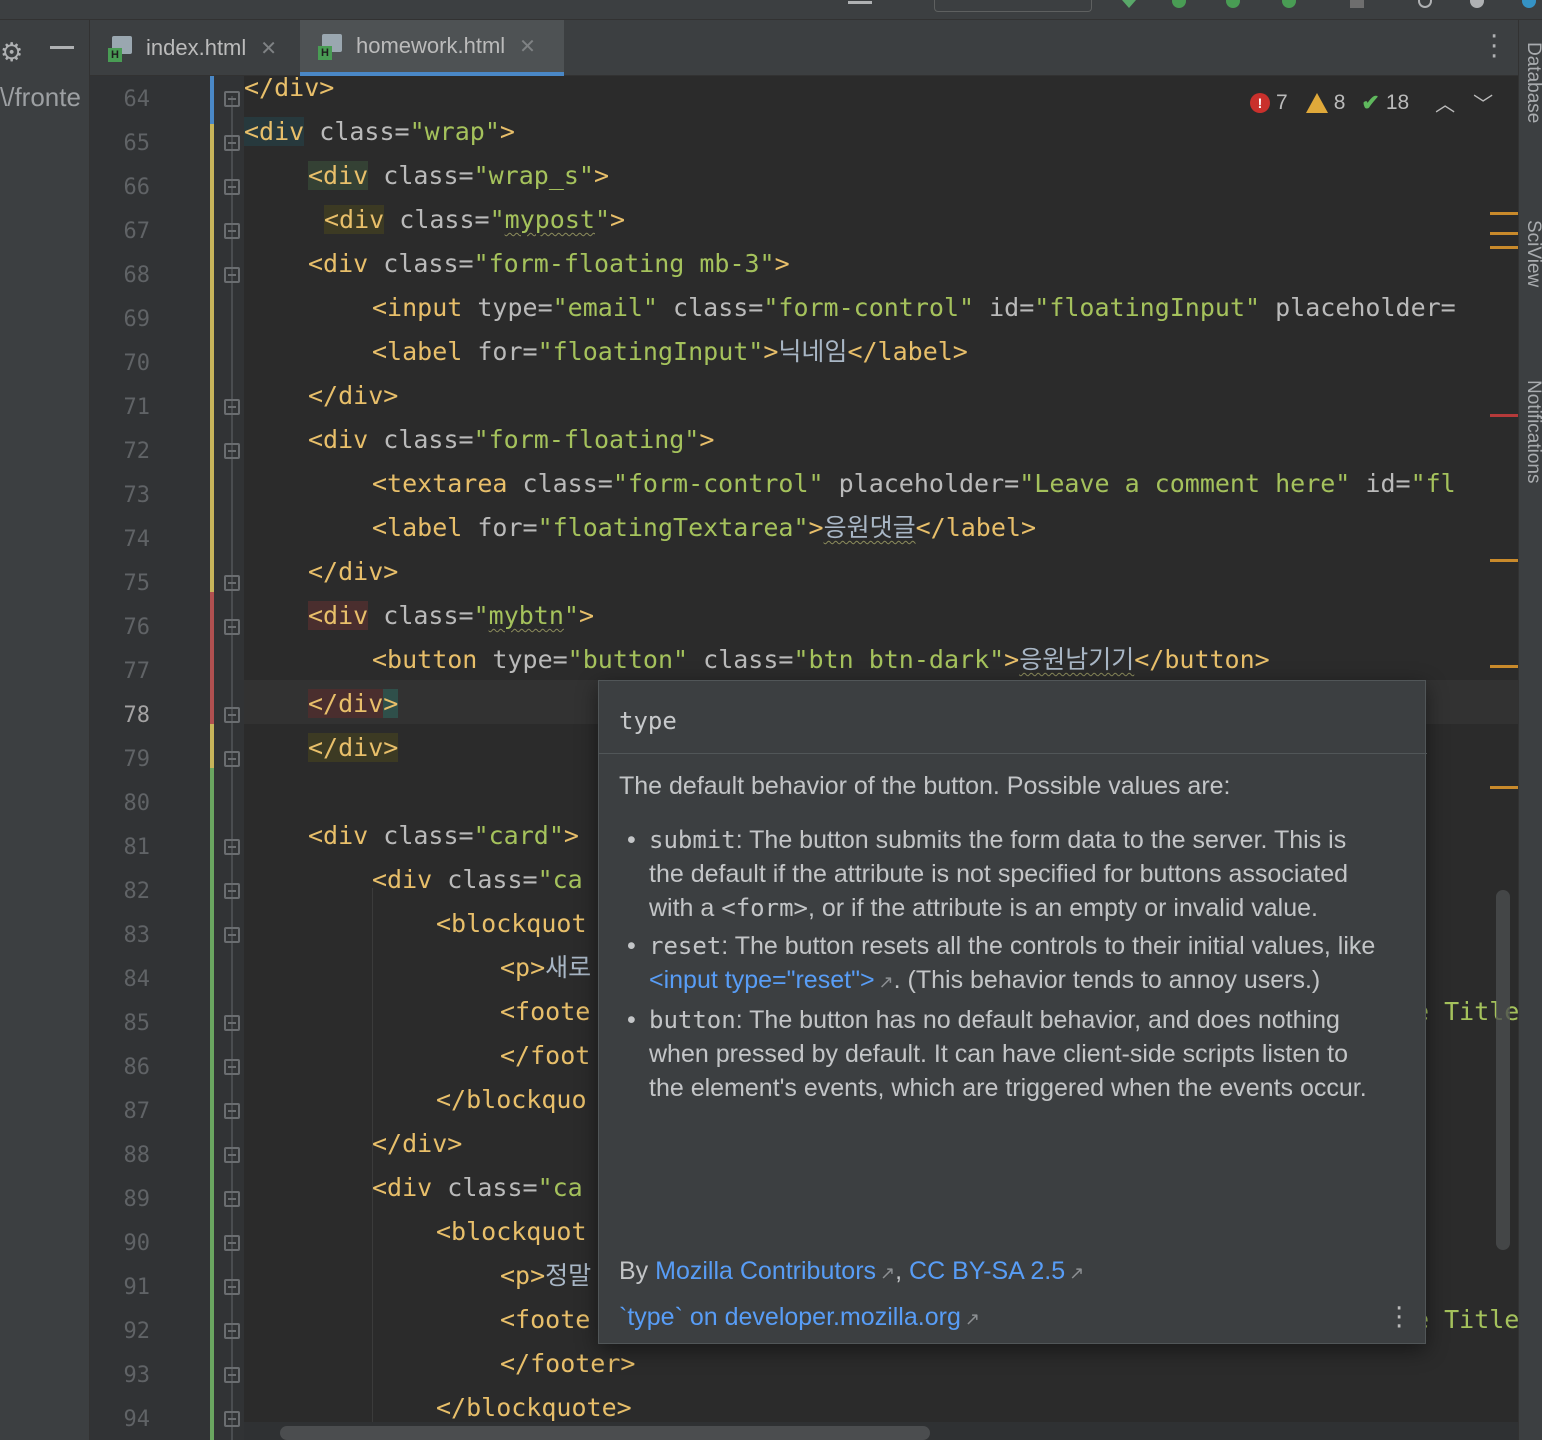  Describe the element at coordinates (1179, 4) in the screenshot. I see `debug-icon` at that location.